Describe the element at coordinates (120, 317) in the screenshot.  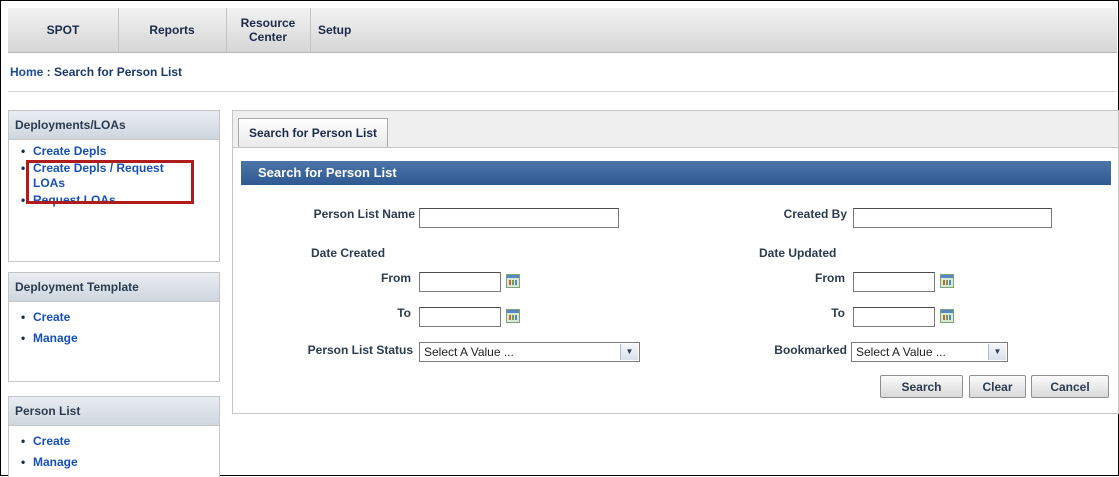
I see `sidebar-link-template-create: Create` at that location.